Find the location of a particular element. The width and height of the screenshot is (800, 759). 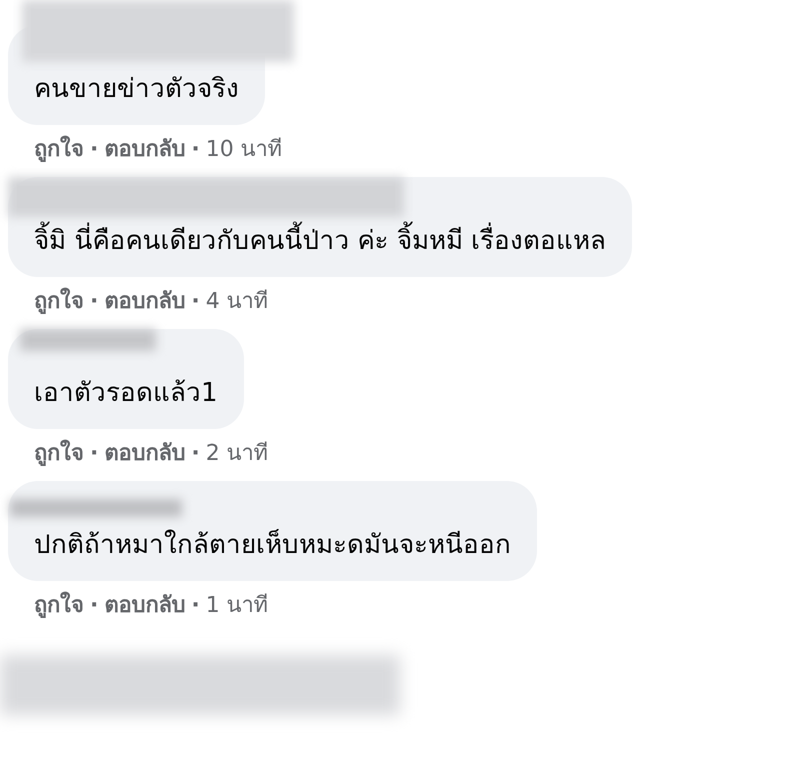

comment-text: ปกติถ้าหมาใกล้ตายเห็บหมะดมันจะหนีออก is located at coordinates (272, 545).